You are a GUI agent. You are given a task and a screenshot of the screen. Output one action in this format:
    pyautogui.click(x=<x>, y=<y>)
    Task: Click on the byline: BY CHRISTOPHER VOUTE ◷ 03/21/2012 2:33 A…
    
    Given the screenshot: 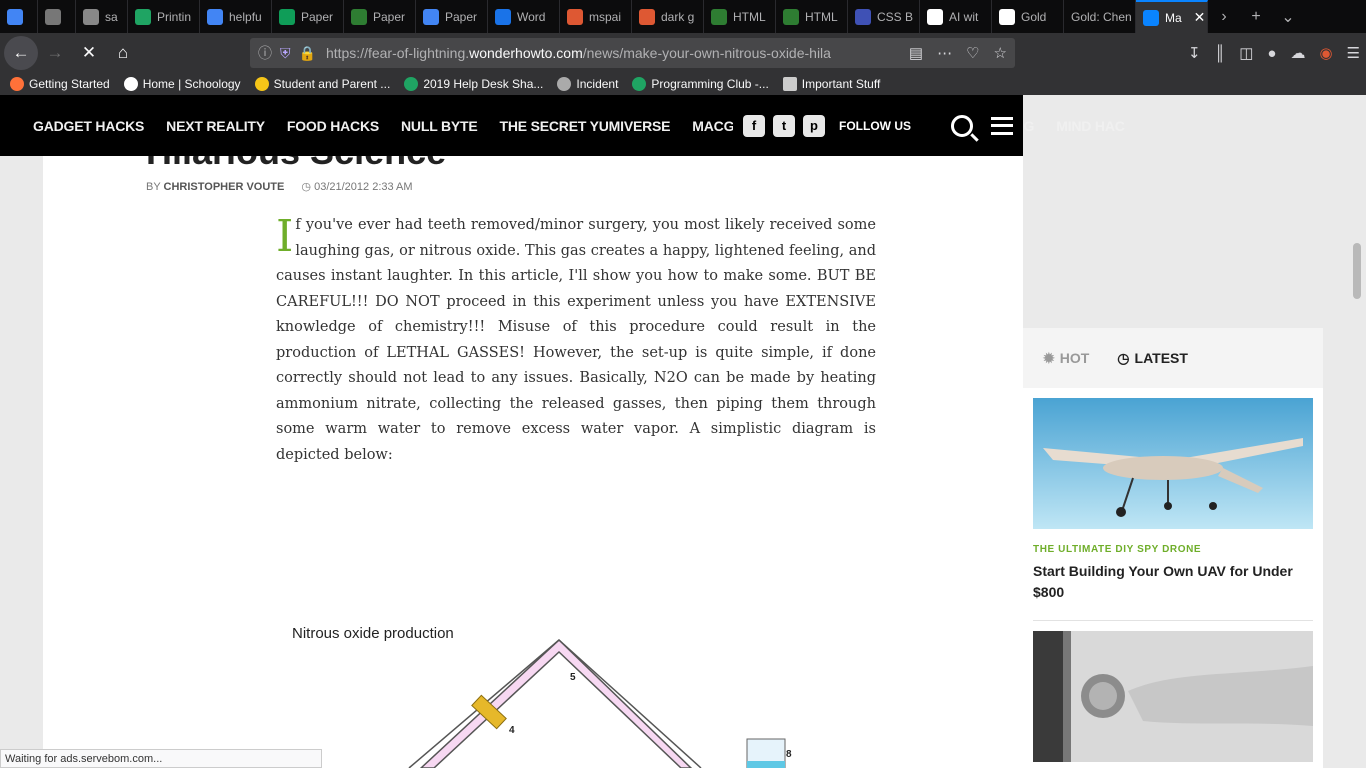 What is the action you would take?
    pyautogui.click(x=279, y=186)
    